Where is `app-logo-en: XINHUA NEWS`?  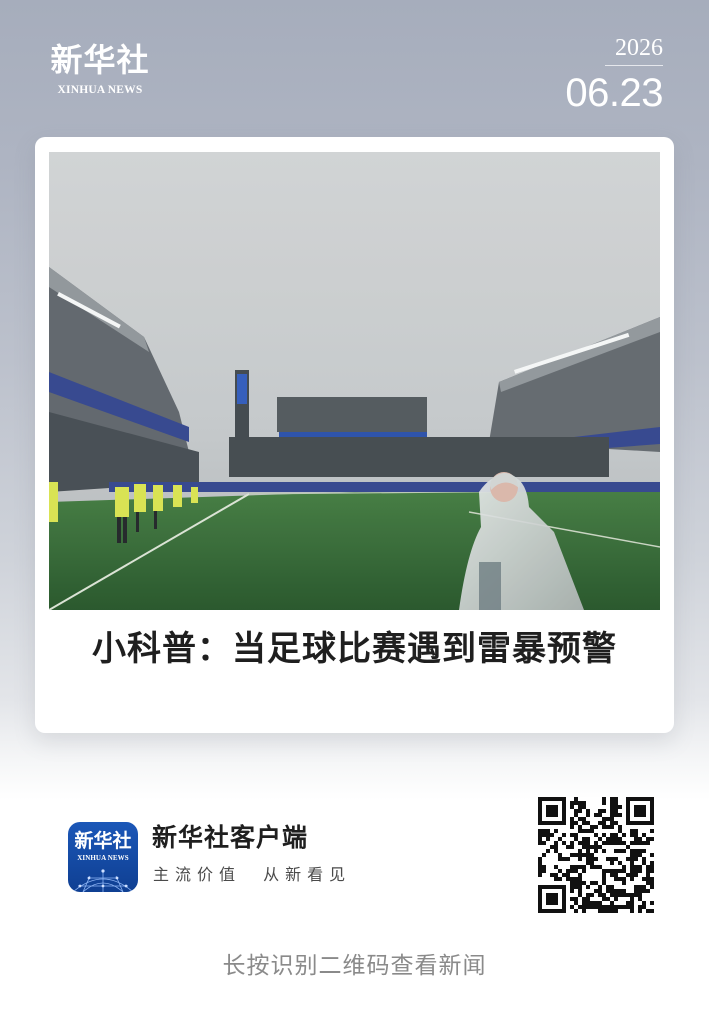 app-logo-en: XINHUA NEWS is located at coordinates (103, 858).